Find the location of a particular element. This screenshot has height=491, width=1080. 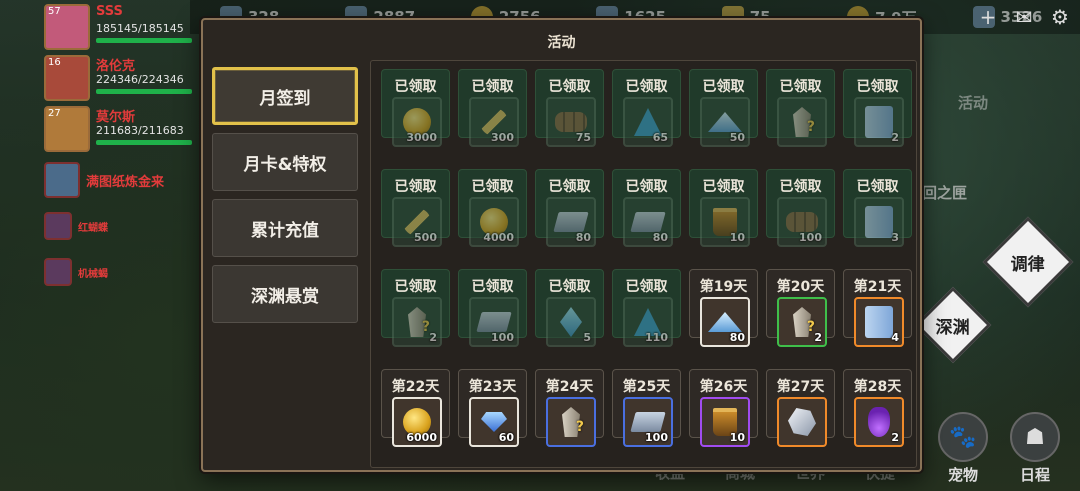

wood-icon is located at coordinates (802, 222).